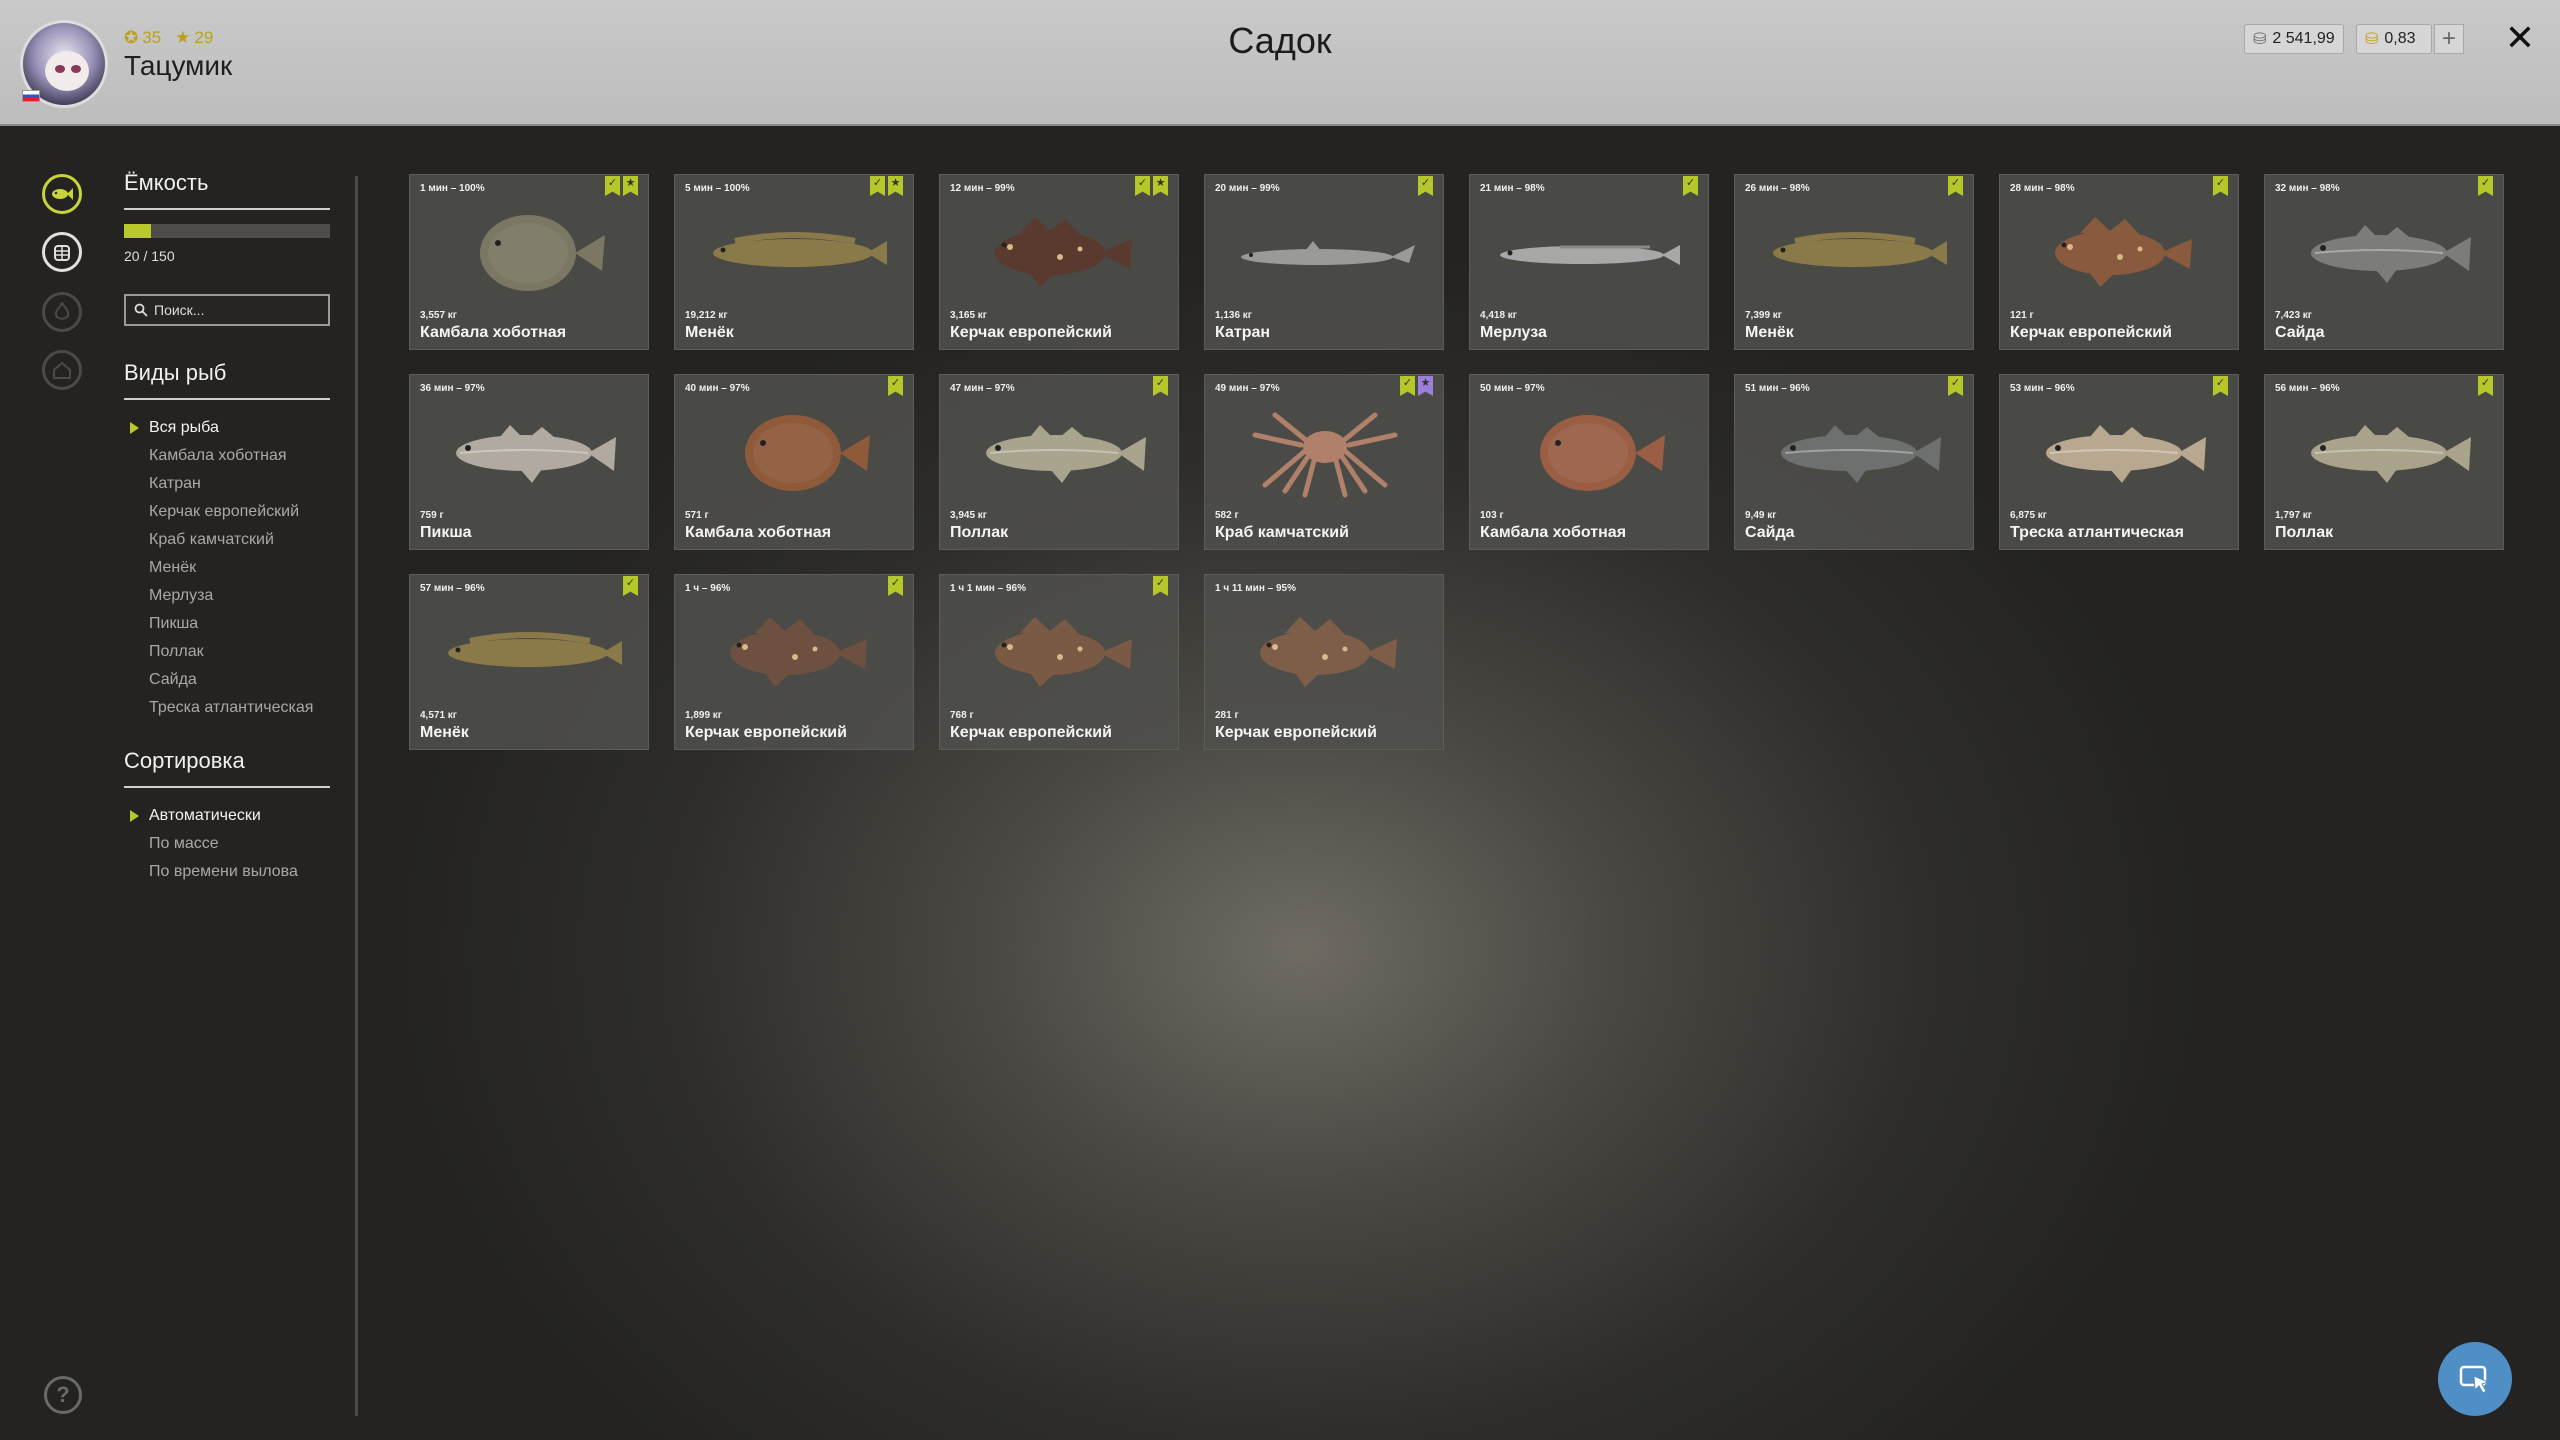  What do you see at coordinates (1763, 315) in the screenshot?
I see `fish-weight: 7,399 кг` at bounding box center [1763, 315].